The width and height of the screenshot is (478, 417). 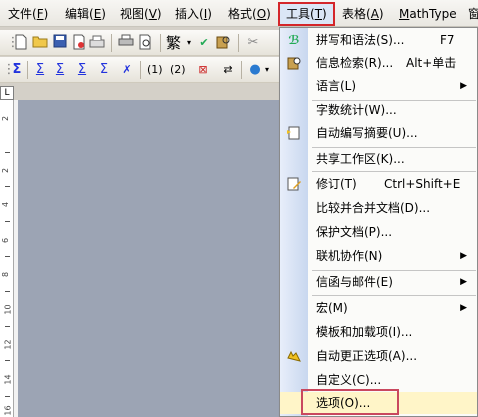 I want to click on vertical-ruler: 2 2 4 6 8 10 12 14 16, so click(x=7, y=258).